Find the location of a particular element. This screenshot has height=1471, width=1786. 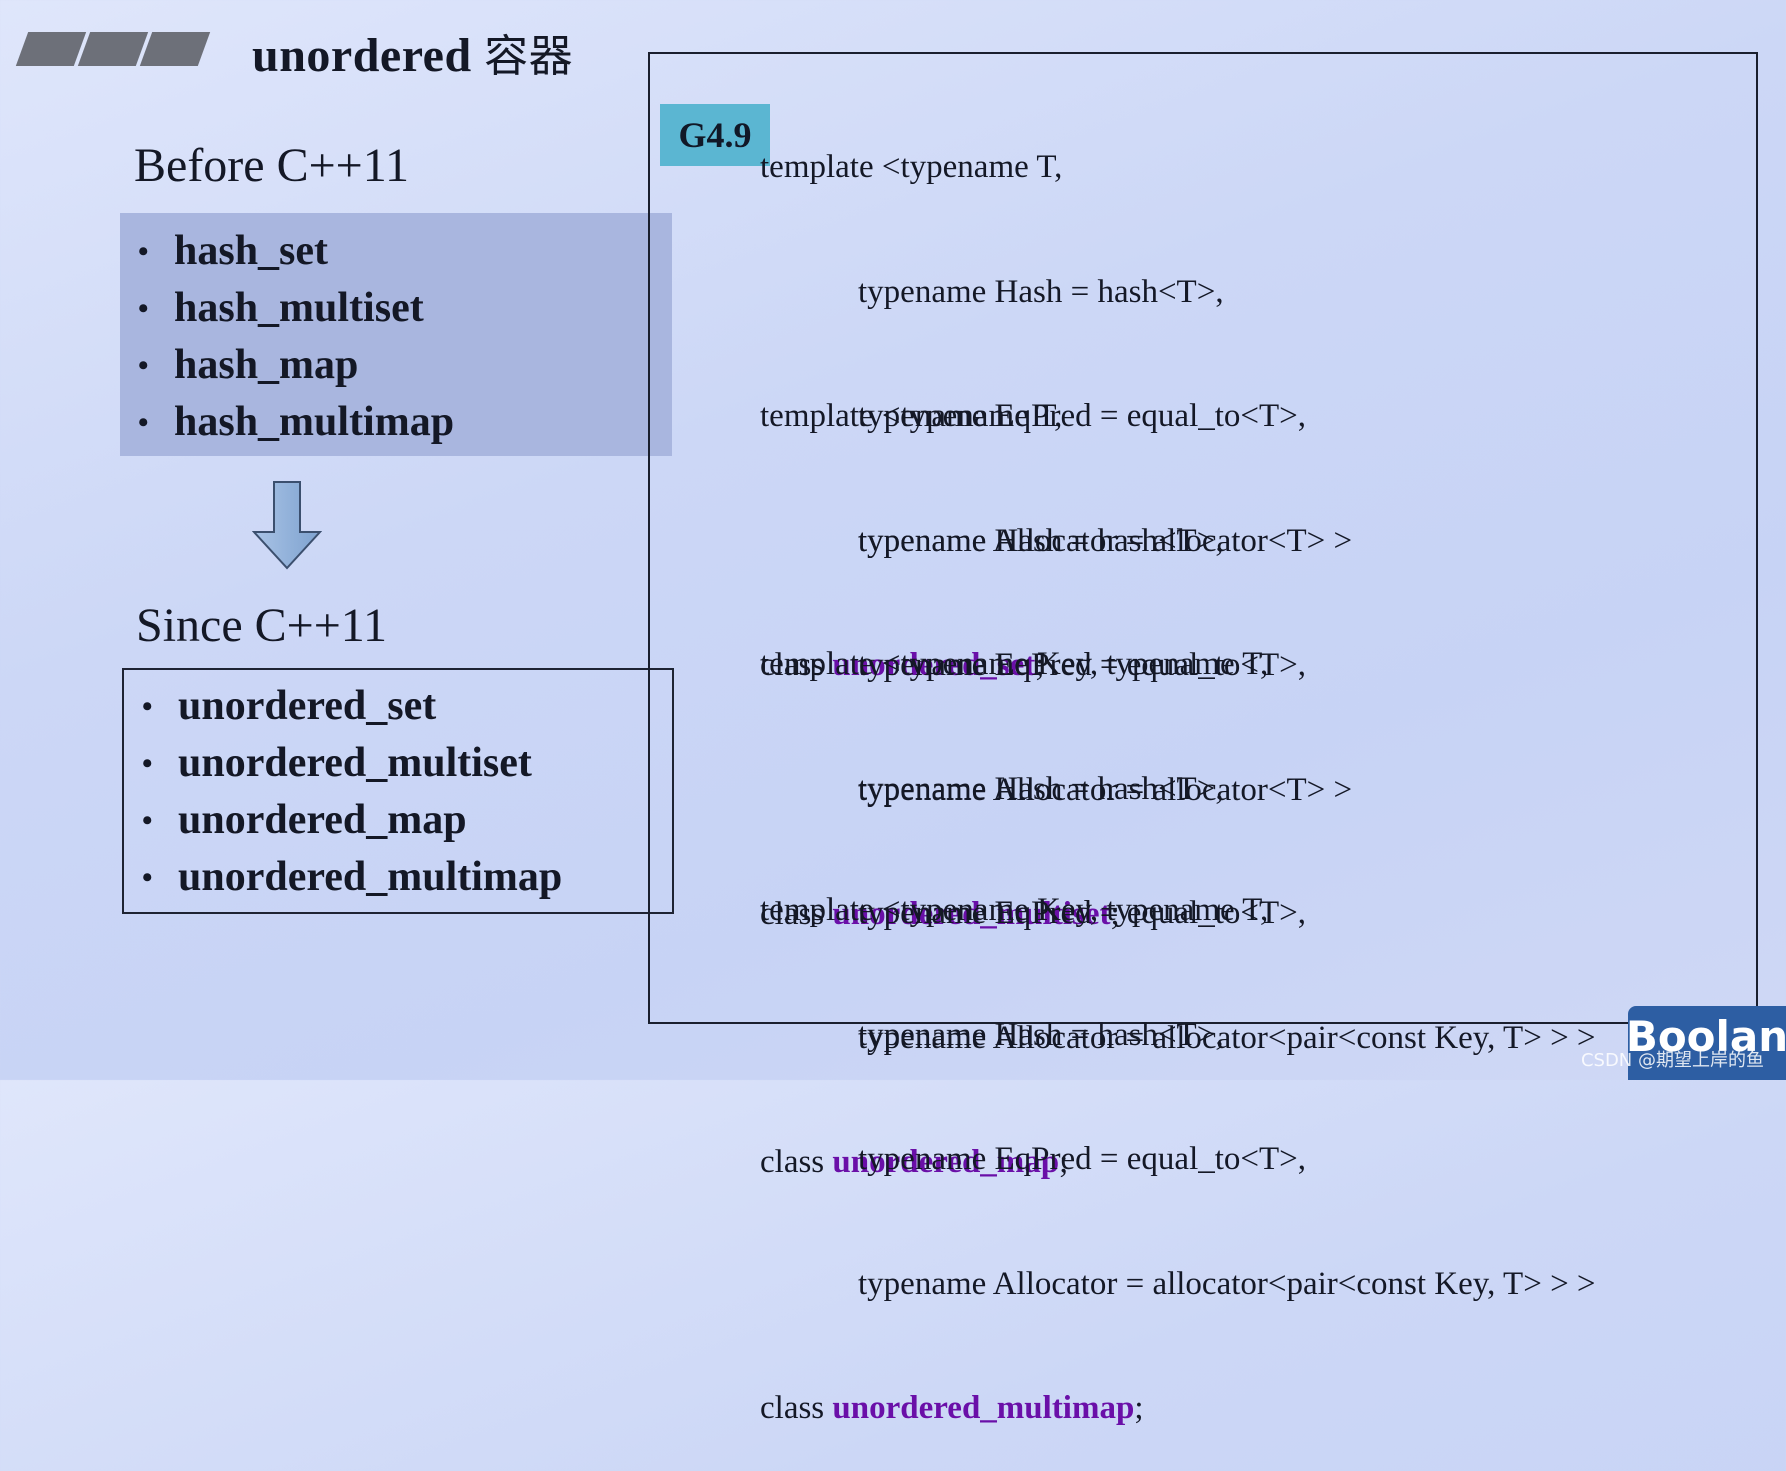

version-badge: G4.9 is located at coordinates (715, 135).